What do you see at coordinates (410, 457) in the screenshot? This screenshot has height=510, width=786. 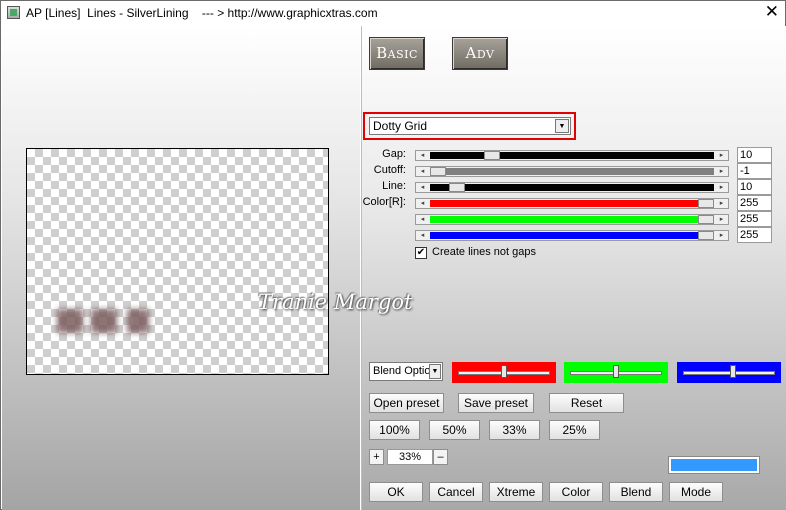 I see `zoom-level-field: 33%` at bounding box center [410, 457].